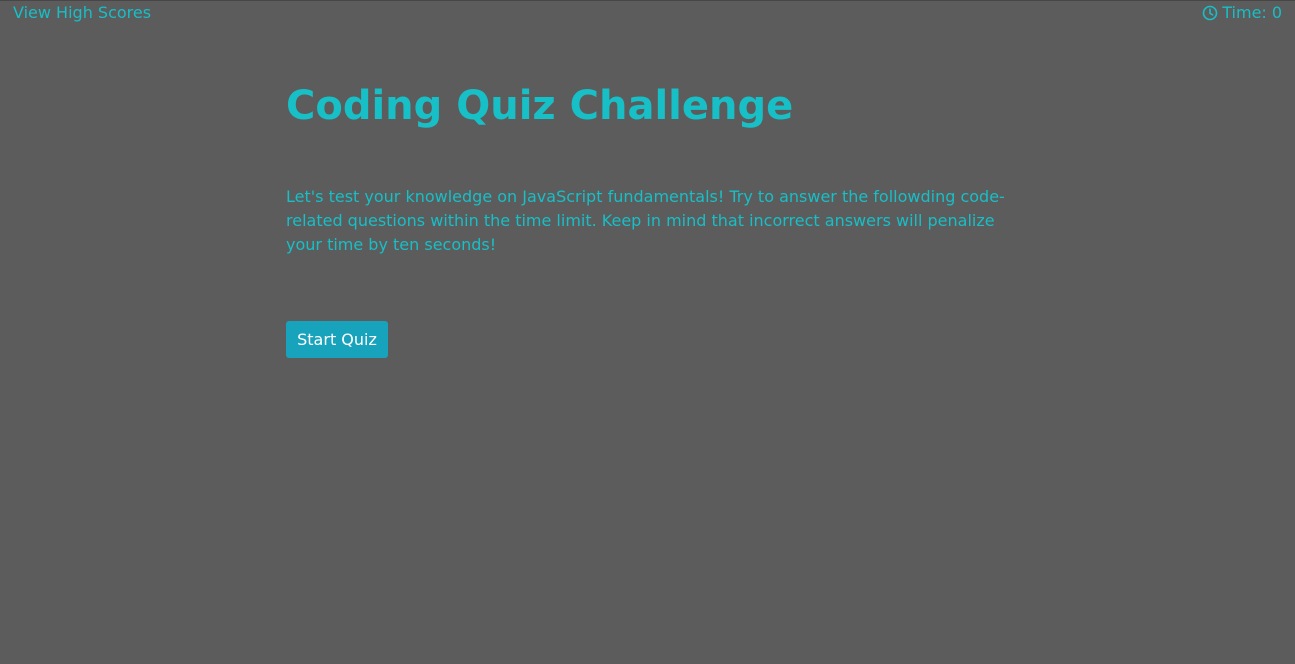 This screenshot has height=664, width=1295. What do you see at coordinates (1276, 12) in the screenshot?
I see `timer-value: 0` at bounding box center [1276, 12].